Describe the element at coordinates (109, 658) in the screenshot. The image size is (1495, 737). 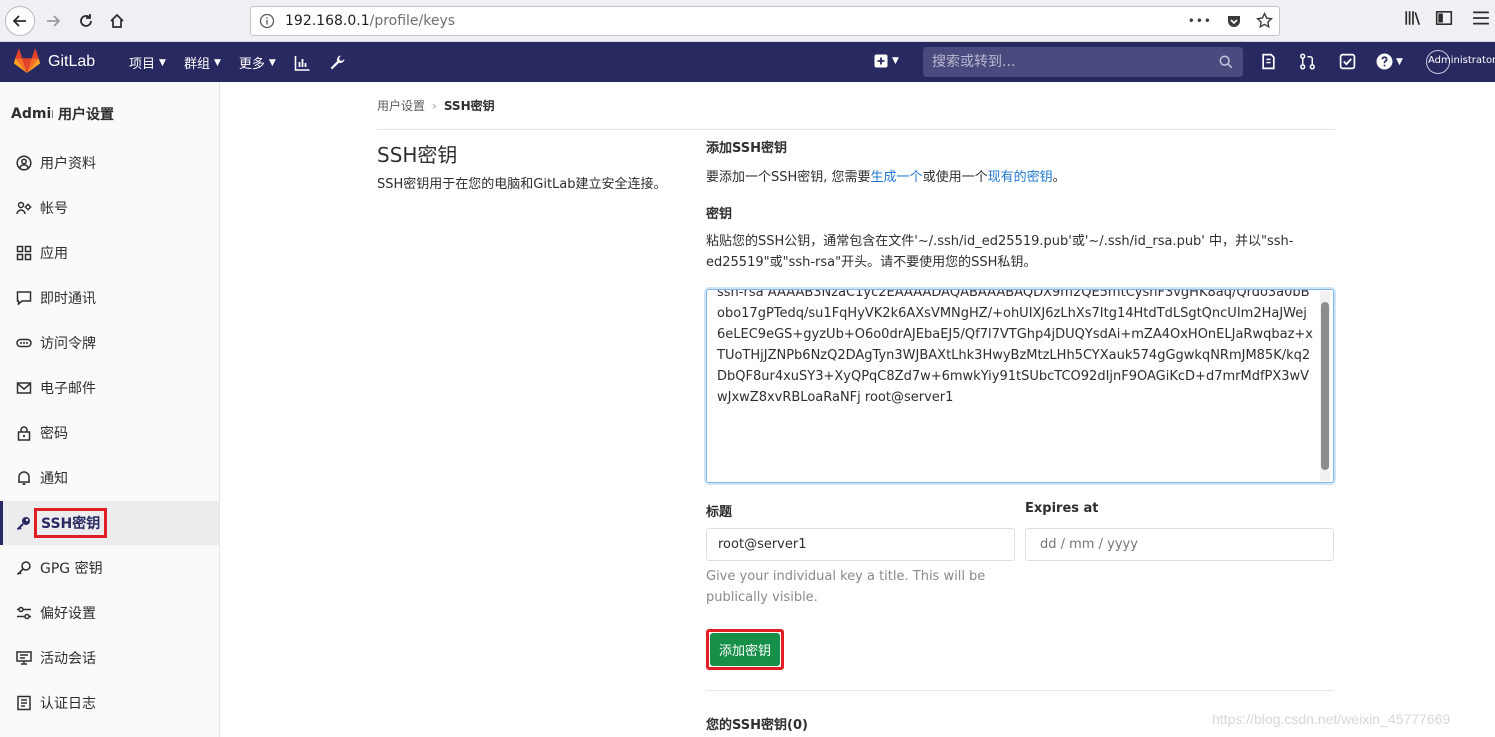
I see `sidebar-item-active-sessions: 活动会话` at that location.